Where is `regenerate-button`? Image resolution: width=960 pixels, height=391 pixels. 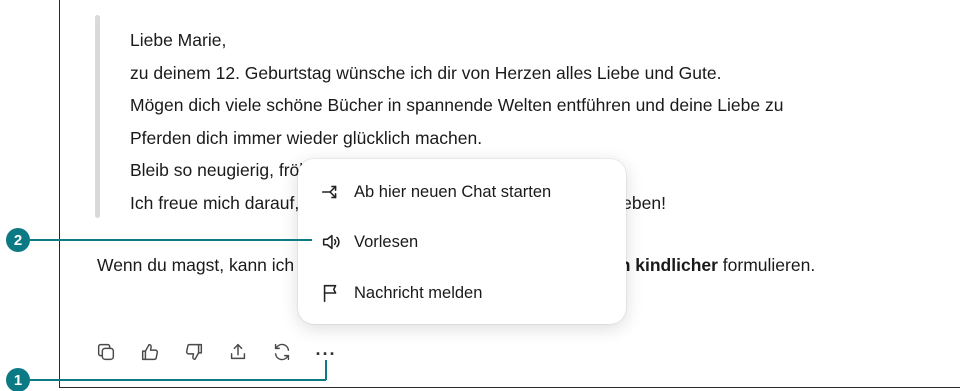
regenerate-button is located at coordinates (282, 352).